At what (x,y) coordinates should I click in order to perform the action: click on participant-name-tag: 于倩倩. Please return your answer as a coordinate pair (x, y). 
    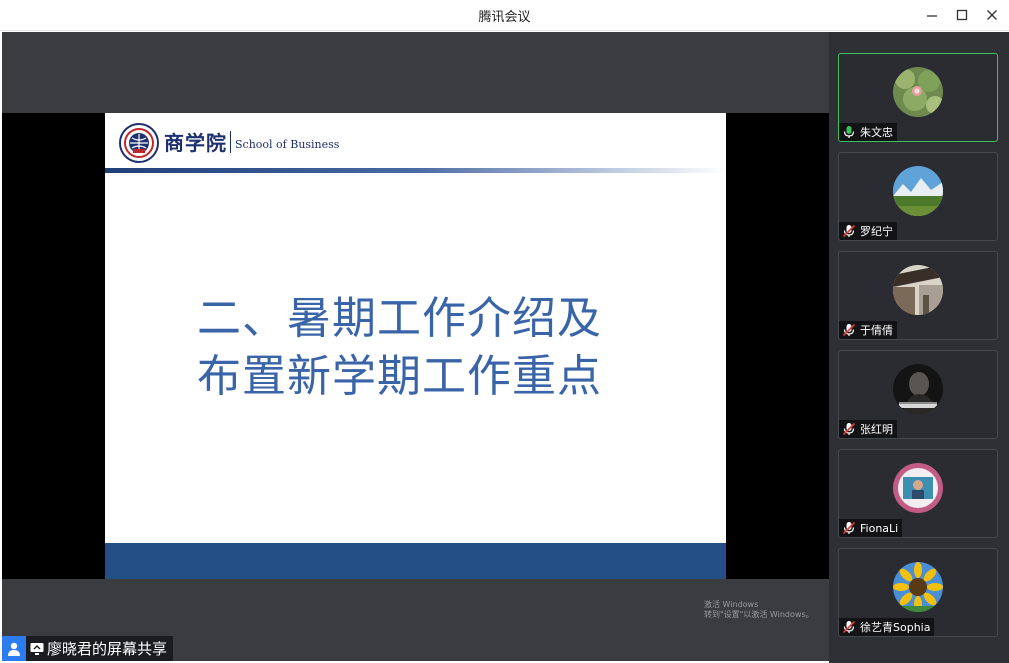
    Looking at the image, I should click on (868, 330).